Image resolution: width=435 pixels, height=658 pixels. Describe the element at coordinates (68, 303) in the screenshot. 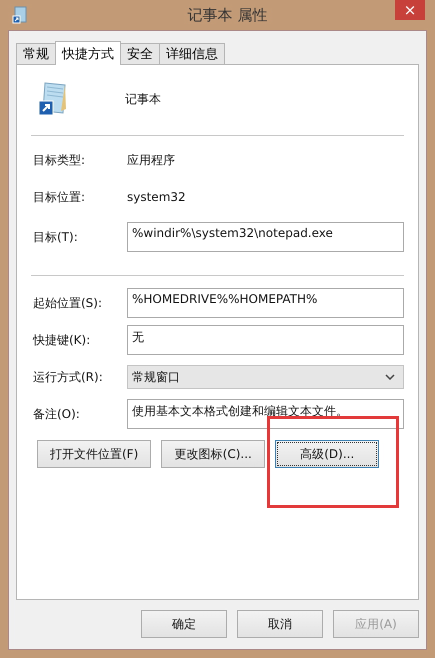

I see `field-label: 起始位置(S):` at that location.